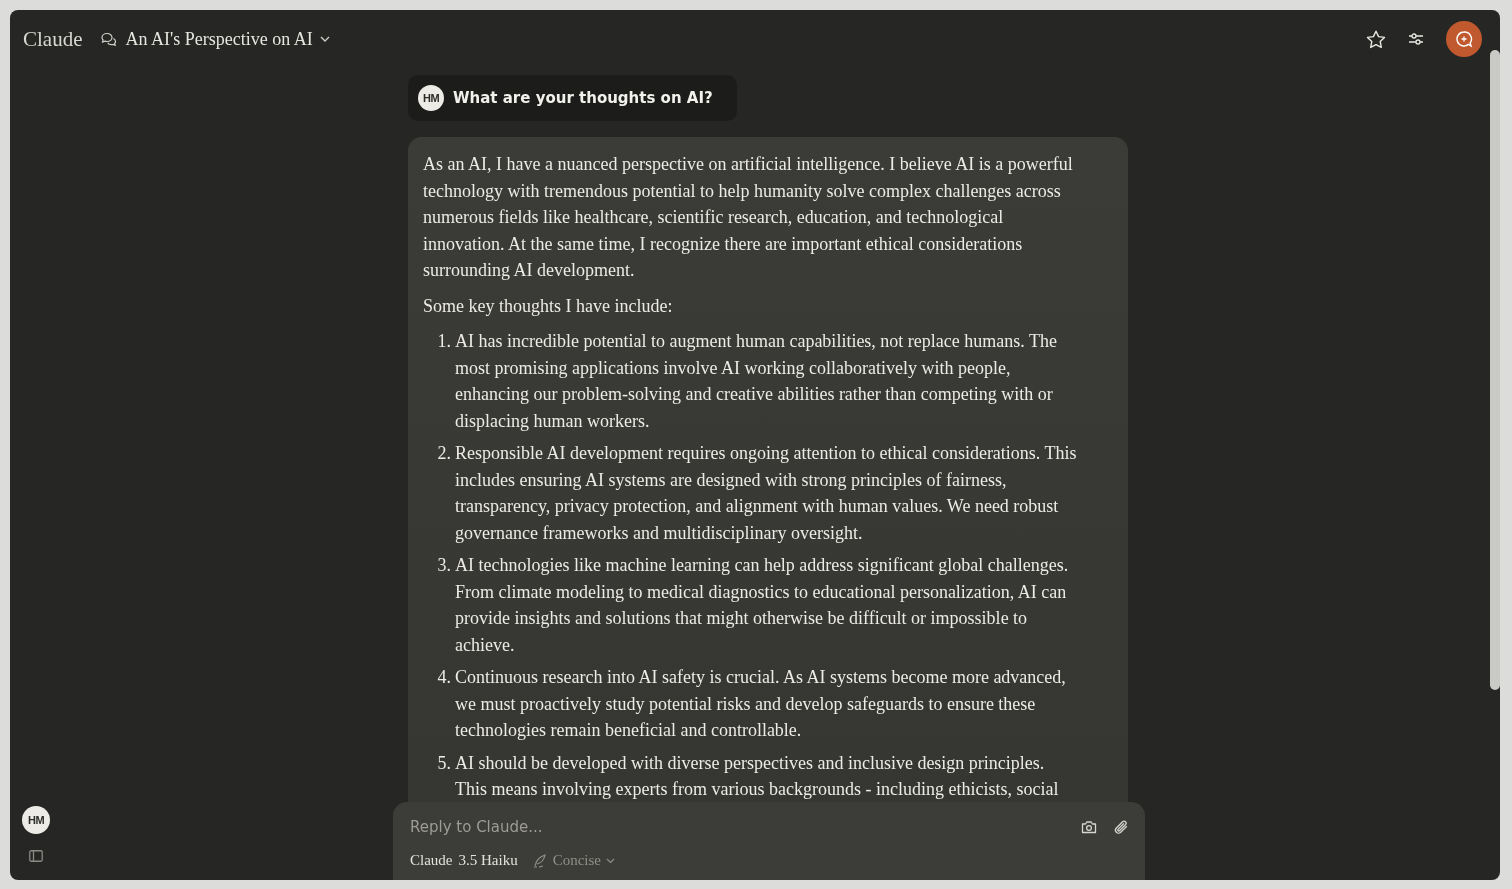 This screenshot has width=1512, height=889. Describe the element at coordinates (766, 493) in the screenshot. I see `list-item-text: Responsible AI development requires ongoing attention to ethical considerations. This includes ensuring AI systems are designed with strong principles of fairness, transparency, privacy protection, and alignment with human values. We need robust governance frameworks and multidisciplinary oversight.` at that location.